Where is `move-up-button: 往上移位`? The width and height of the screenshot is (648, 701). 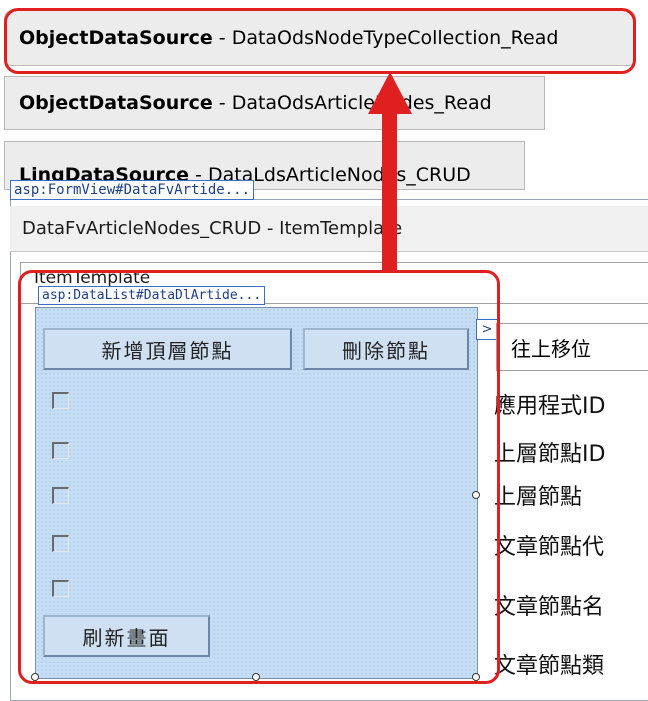 move-up-button: 往上移位 is located at coordinates (572, 347).